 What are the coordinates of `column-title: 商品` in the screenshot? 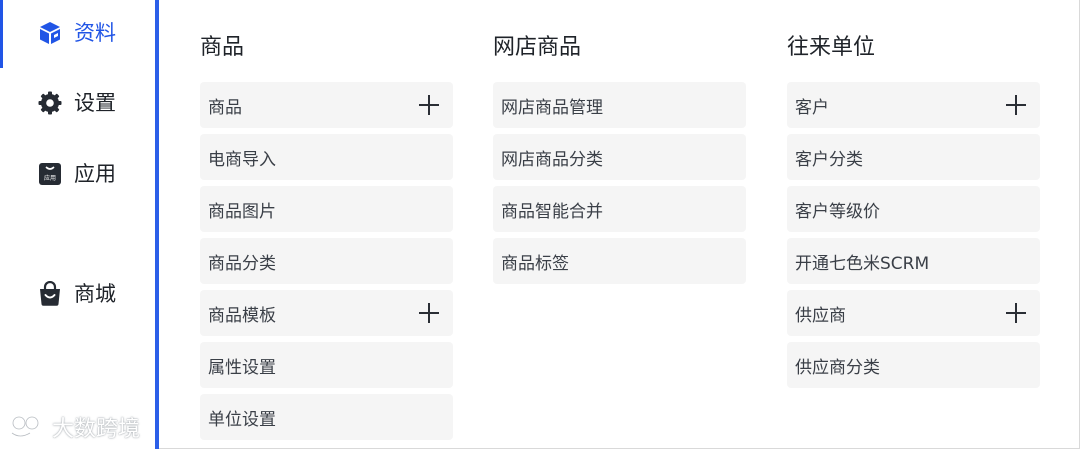 It's located at (222, 47).